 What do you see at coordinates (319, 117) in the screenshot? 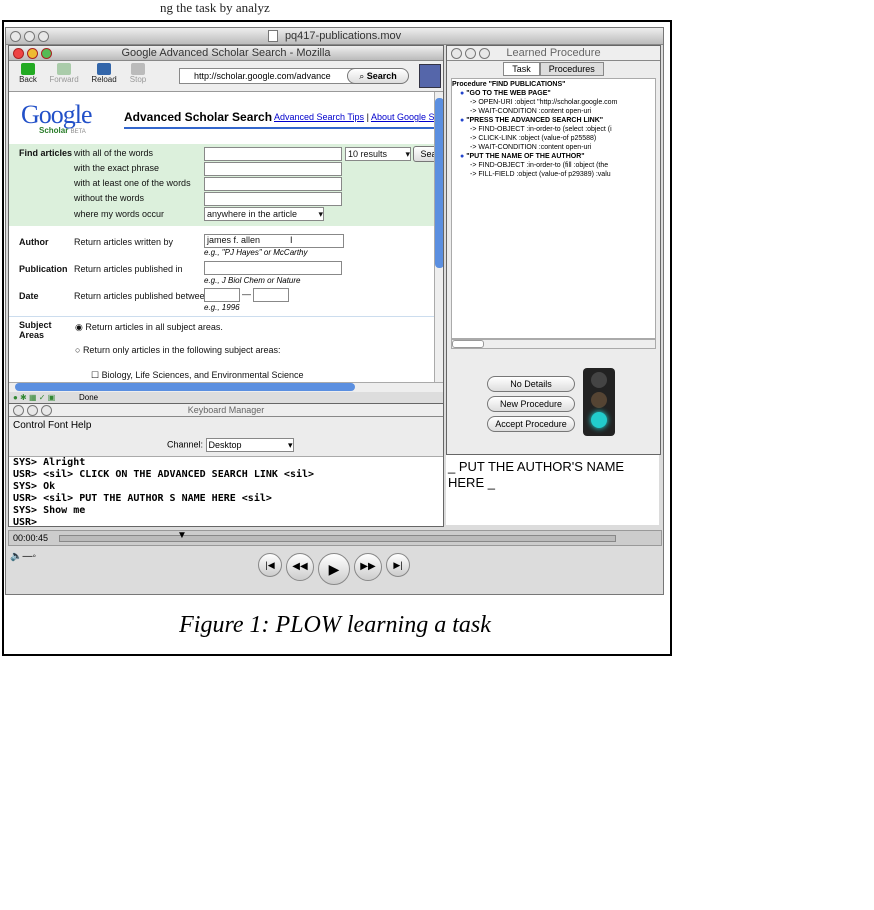
I see `advanced-tips-link: Advanced Search Tips` at bounding box center [319, 117].